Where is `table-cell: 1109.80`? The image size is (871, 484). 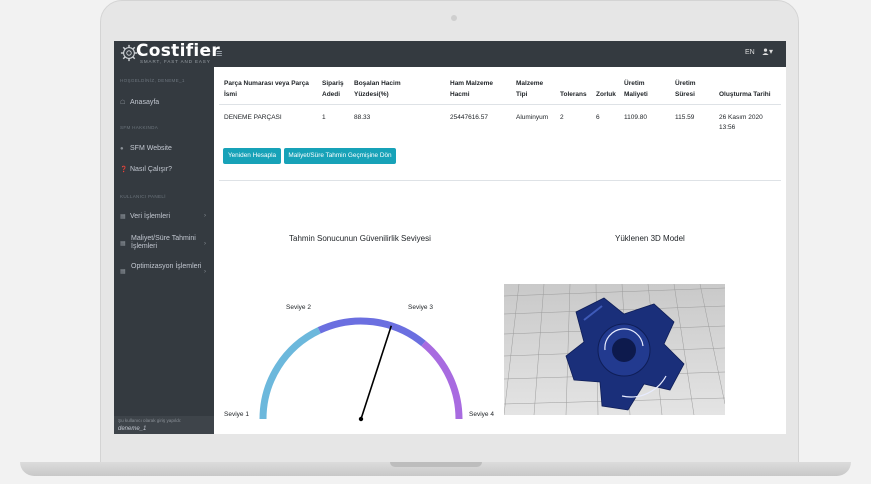
table-cell: 1109.80 is located at coordinates (636, 117).